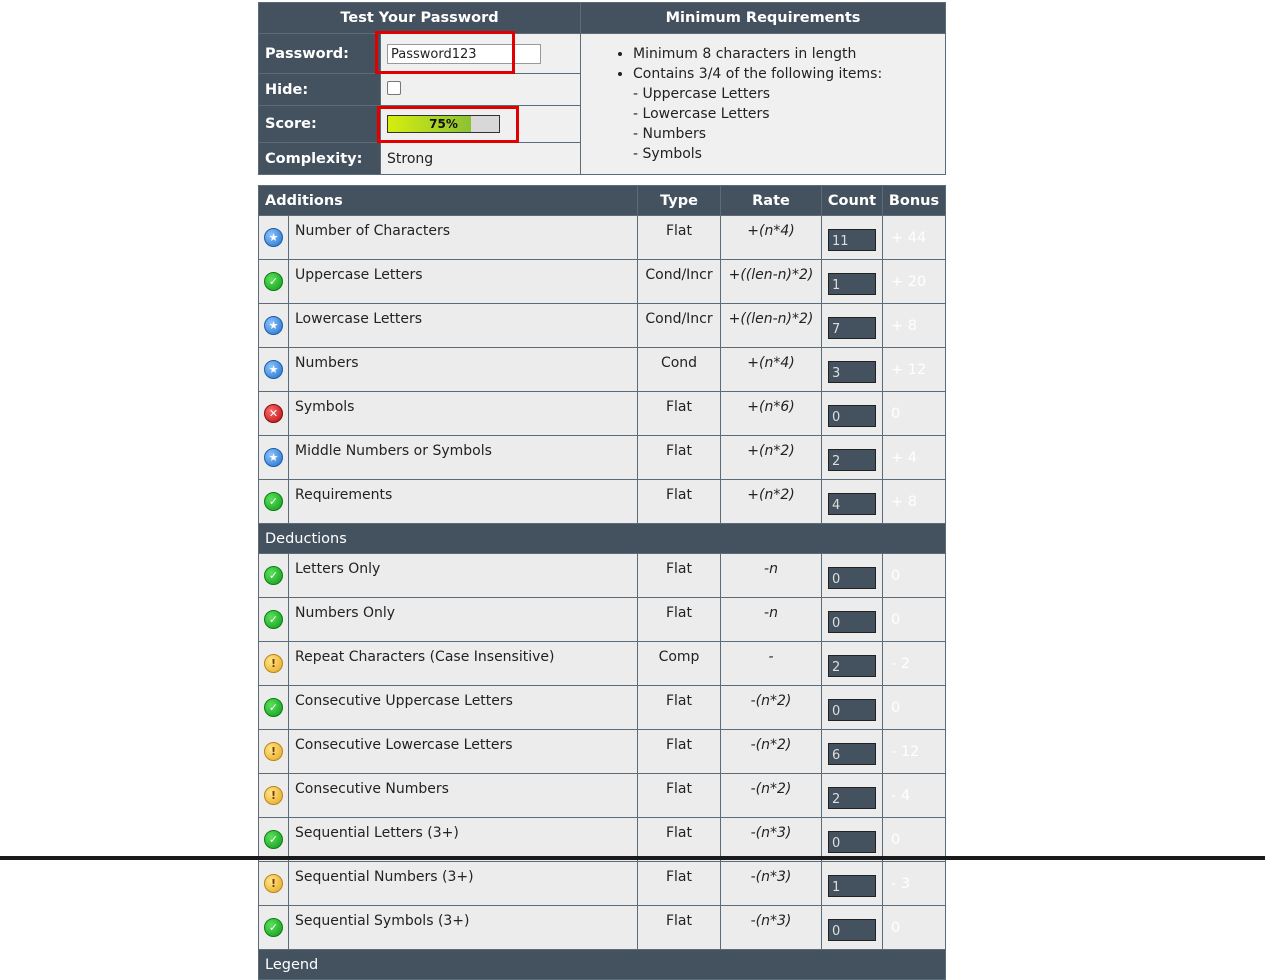 This screenshot has width=1265, height=980. Describe the element at coordinates (852, 200) in the screenshot. I see `count-header: Count` at that location.